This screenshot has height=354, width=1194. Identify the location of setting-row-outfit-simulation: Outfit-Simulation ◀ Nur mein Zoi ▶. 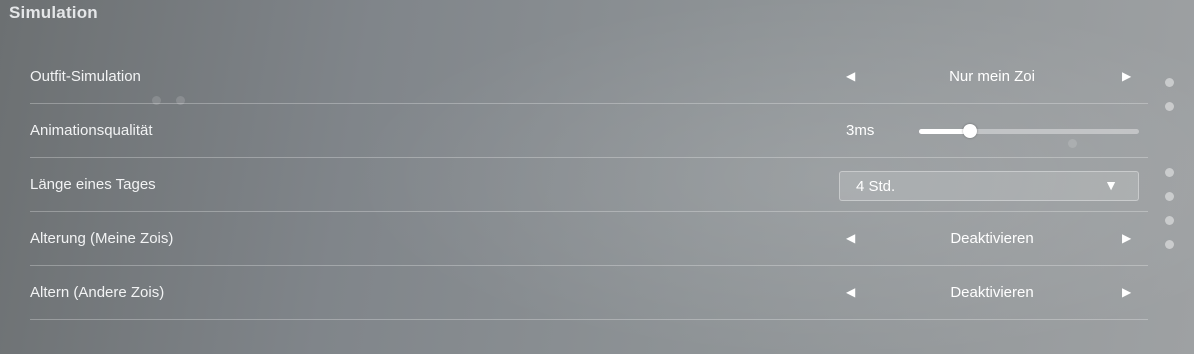
(589, 77).